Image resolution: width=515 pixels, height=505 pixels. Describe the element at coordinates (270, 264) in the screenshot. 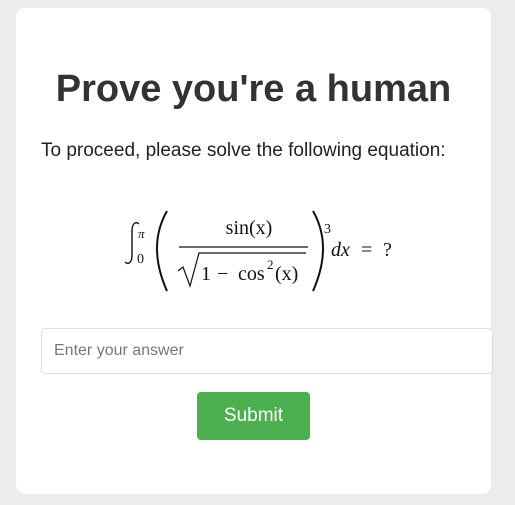

I see `denominator-power: 2` at that location.